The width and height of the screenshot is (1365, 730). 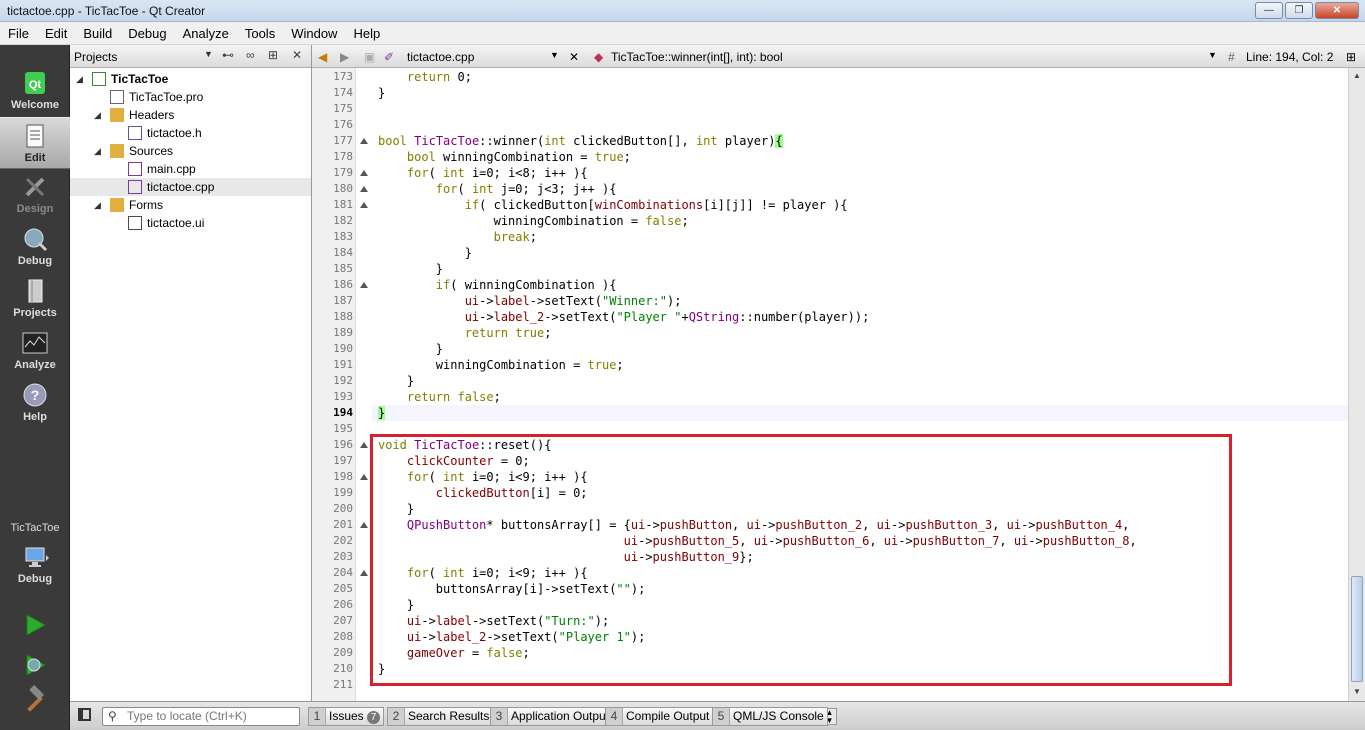 I want to click on mode-projects: Projects, so click(x=35, y=299).